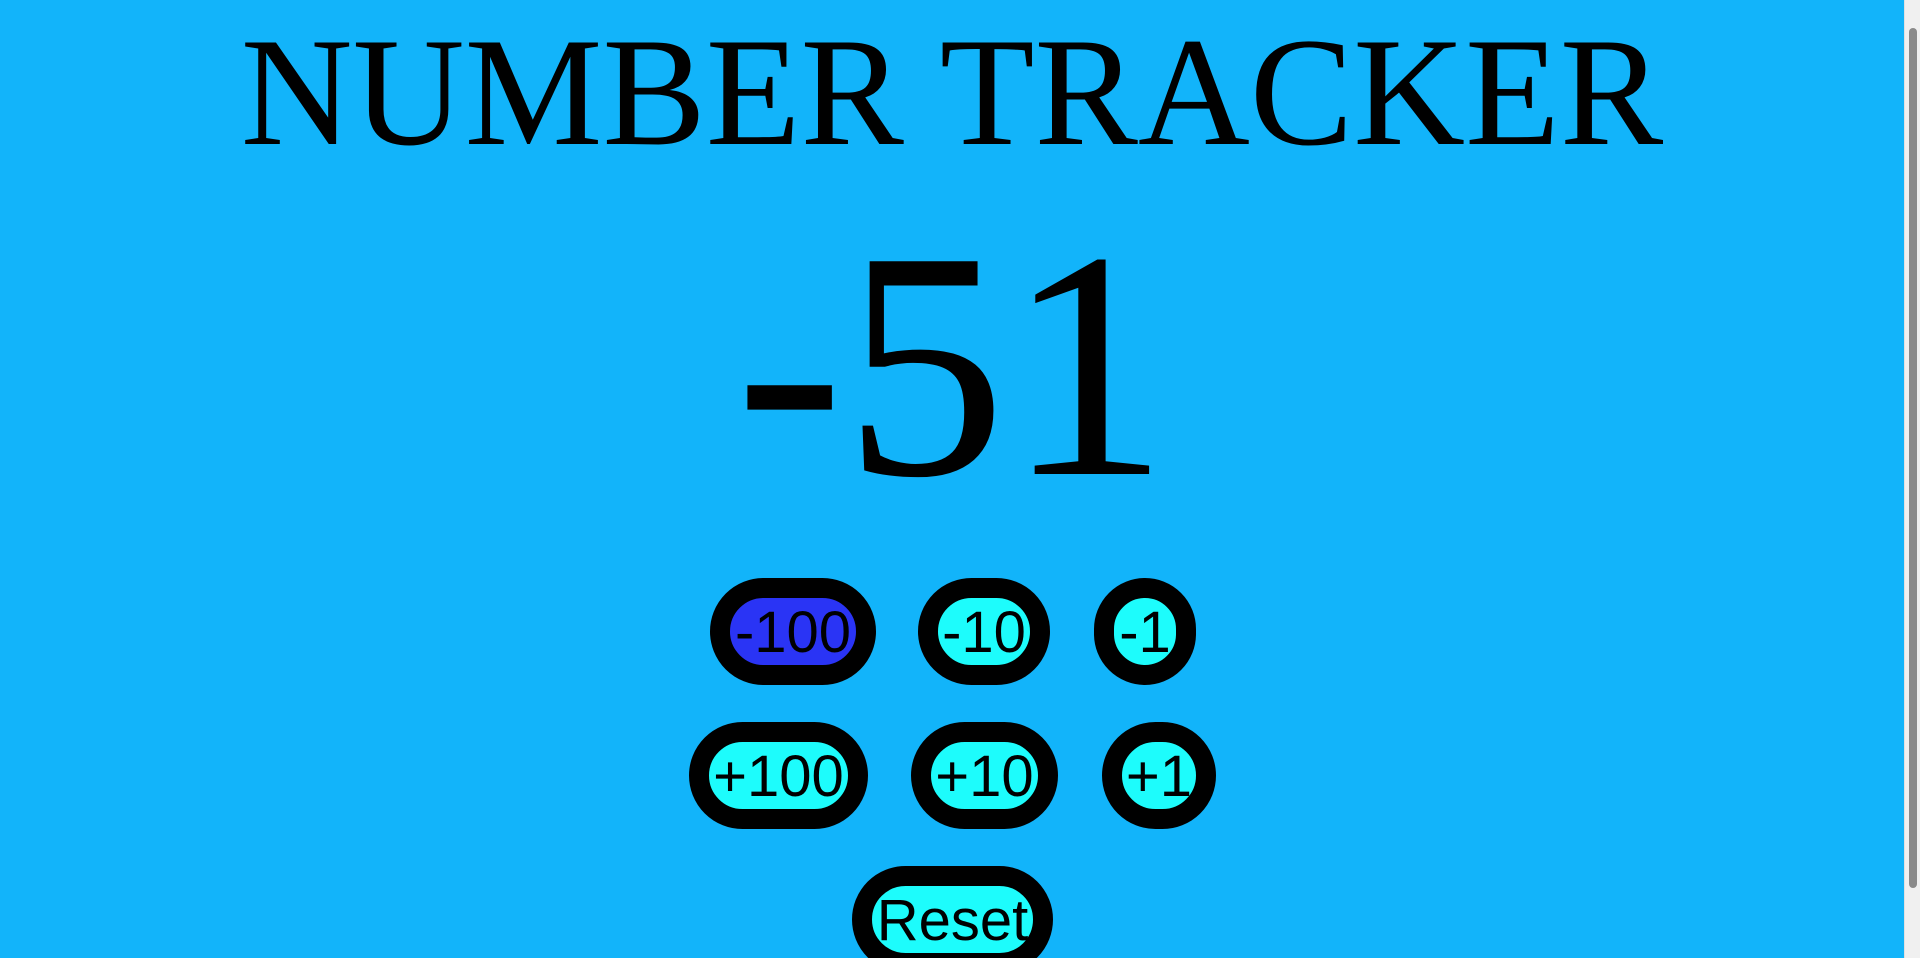  What do you see at coordinates (1913, 458) in the screenshot?
I see `scrollbar-thumb` at bounding box center [1913, 458].